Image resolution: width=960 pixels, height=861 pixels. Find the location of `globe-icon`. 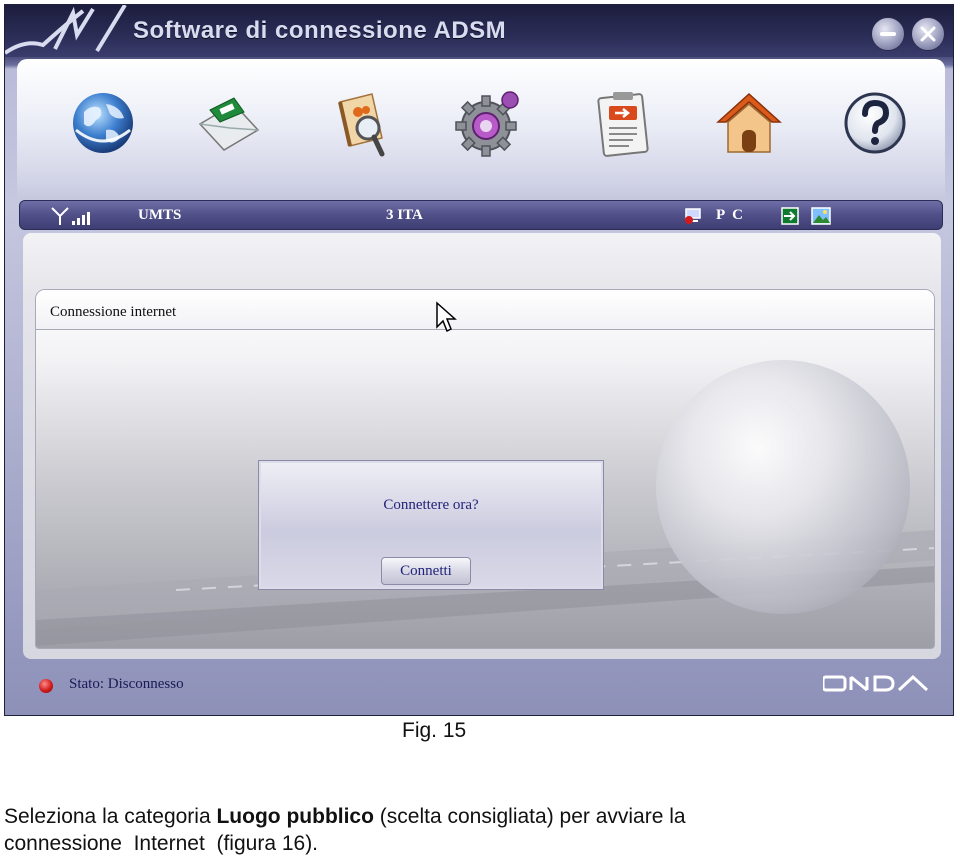

globe-icon is located at coordinates (103, 123).